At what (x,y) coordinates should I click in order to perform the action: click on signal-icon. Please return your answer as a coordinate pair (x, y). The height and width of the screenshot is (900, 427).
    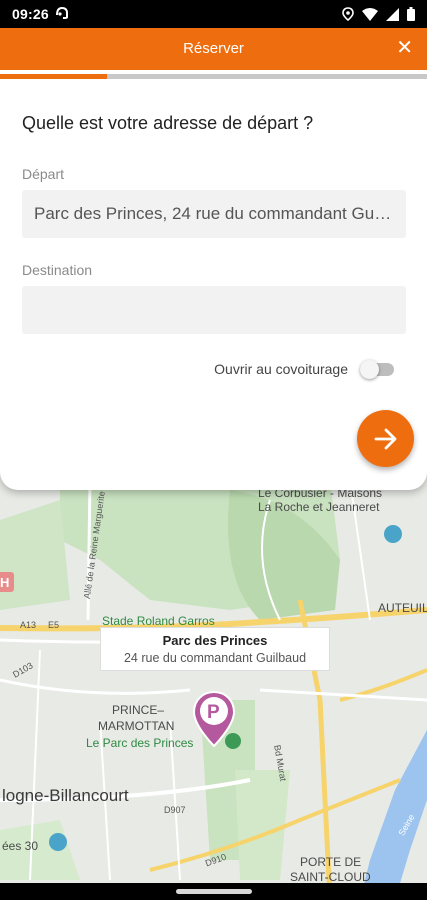
    Looking at the image, I should click on (392, 14).